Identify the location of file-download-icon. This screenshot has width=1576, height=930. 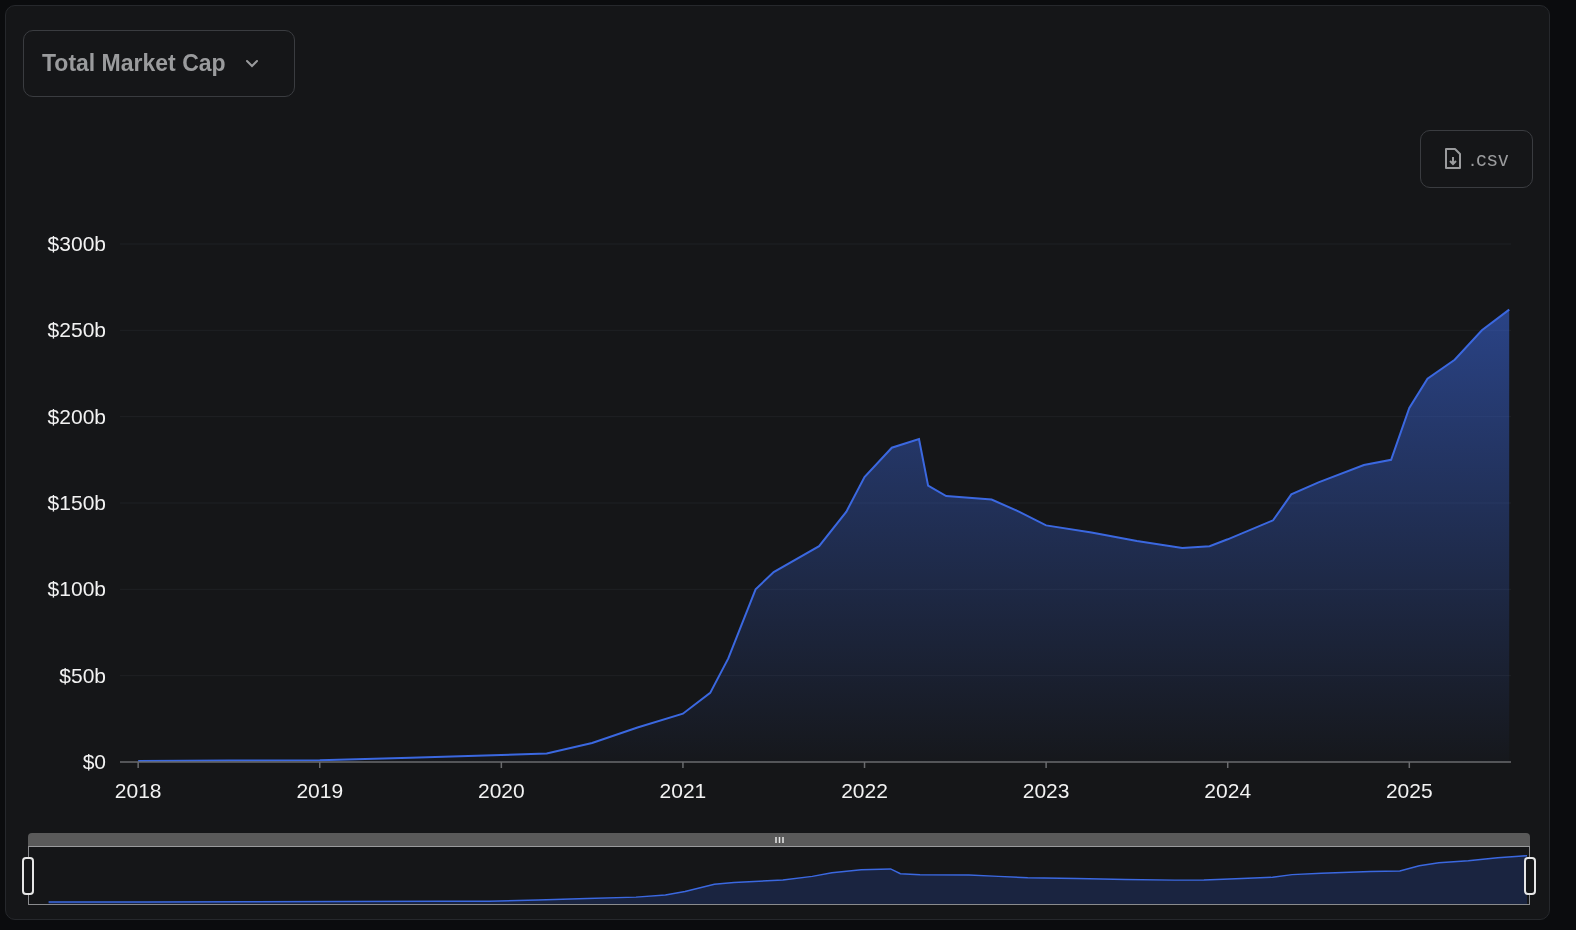
(1452, 159).